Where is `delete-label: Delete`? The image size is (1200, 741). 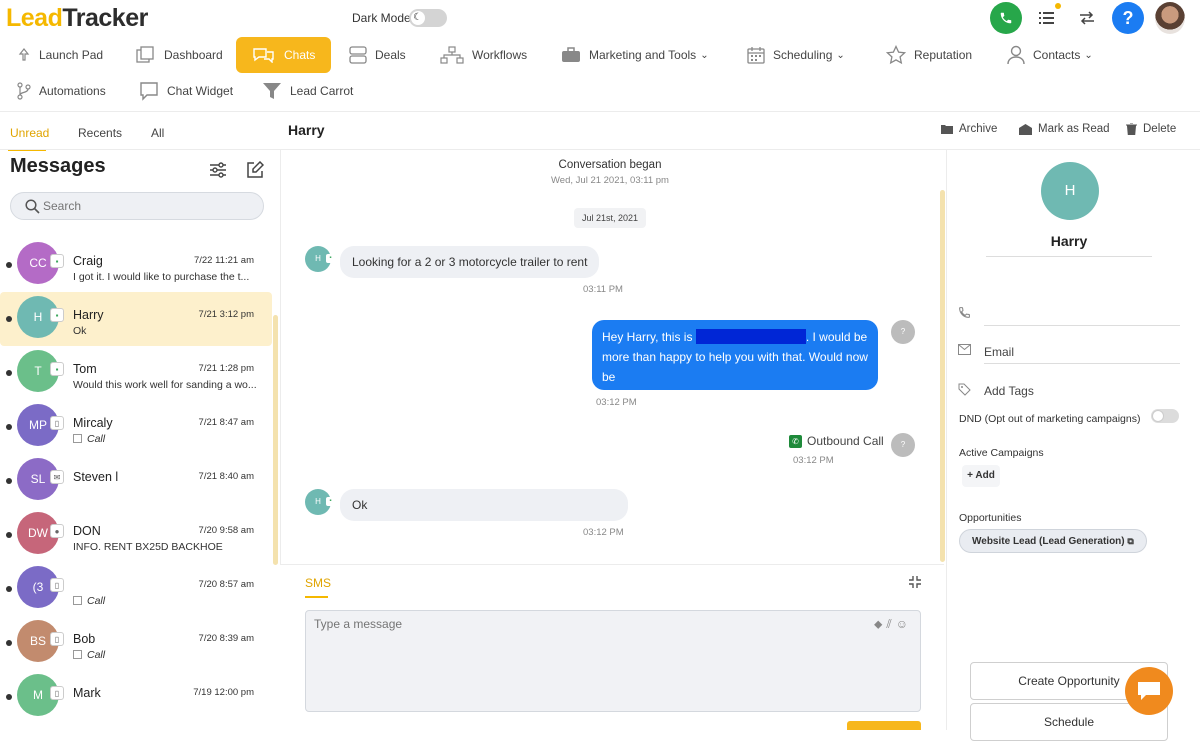 delete-label: Delete is located at coordinates (1160, 129).